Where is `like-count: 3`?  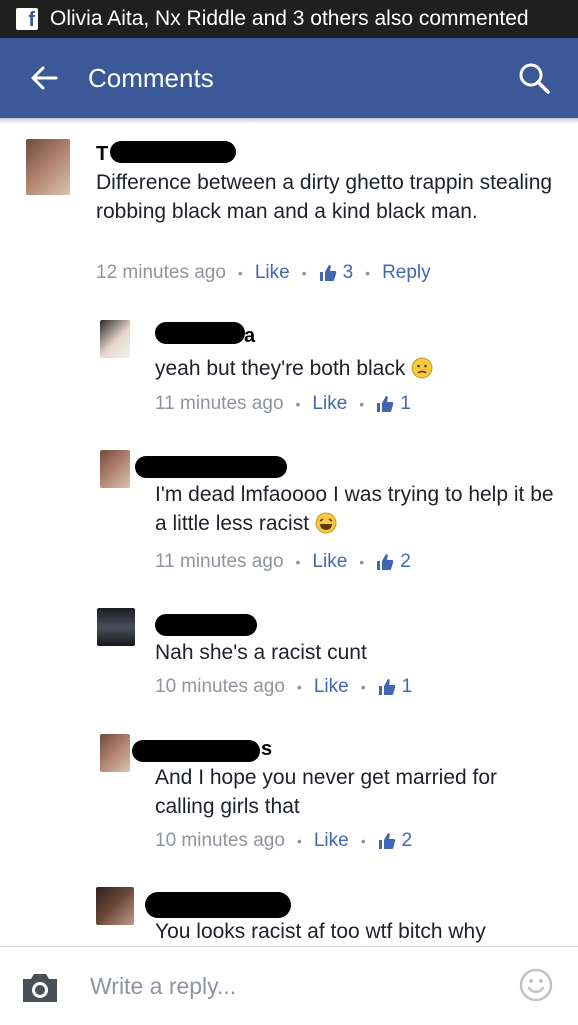
like-count: 3 is located at coordinates (336, 273).